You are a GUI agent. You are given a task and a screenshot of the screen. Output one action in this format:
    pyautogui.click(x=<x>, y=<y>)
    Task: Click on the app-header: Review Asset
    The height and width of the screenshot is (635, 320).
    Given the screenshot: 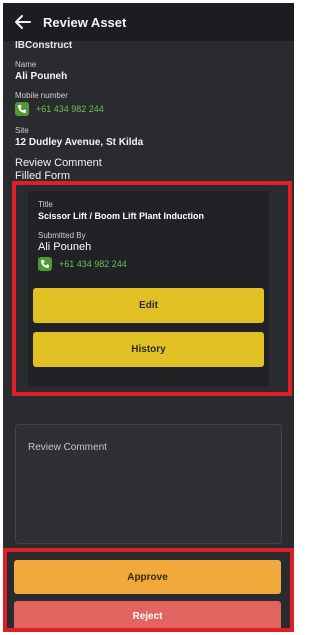 What is the action you would take?
    pyautogui.click(x=148, y=22)
    